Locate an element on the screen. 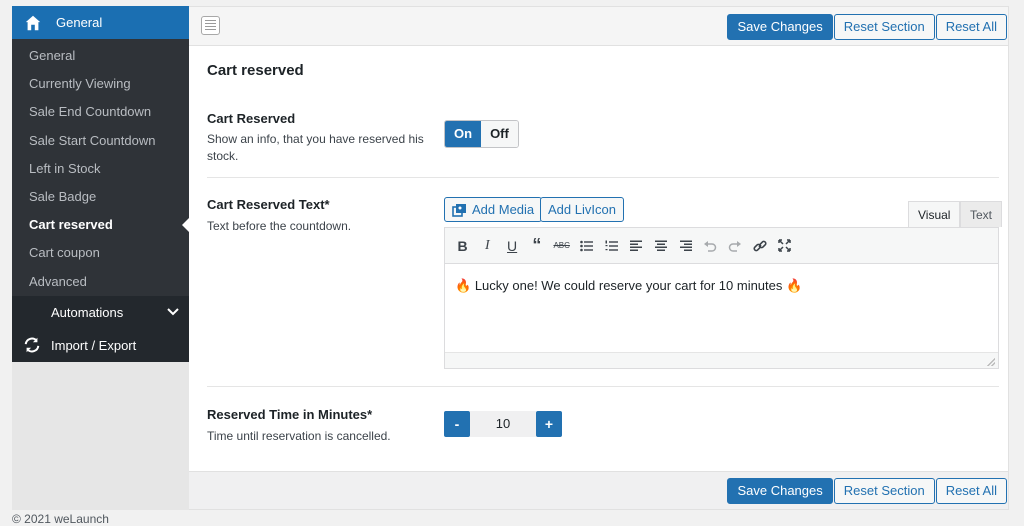 This screenshot has height=526, width=1024. sidebar-item-sale-badge: Sale Badge is located at coordinates (100, 197).